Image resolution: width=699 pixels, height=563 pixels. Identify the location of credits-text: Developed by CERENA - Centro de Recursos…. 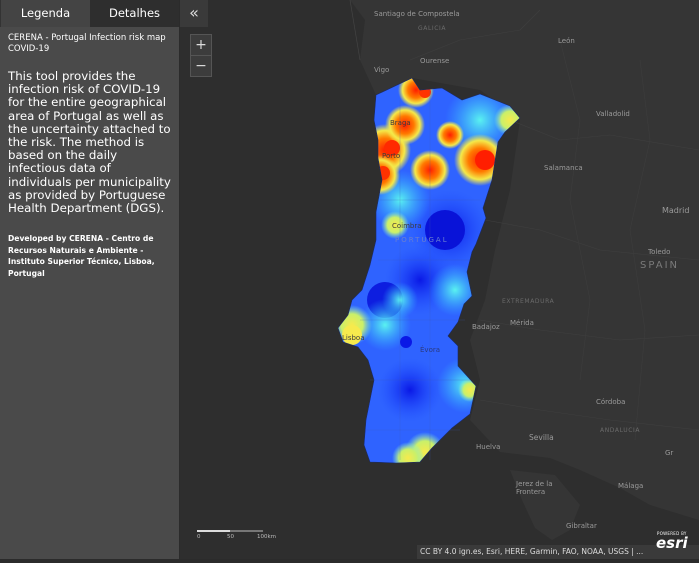
(81, 256).